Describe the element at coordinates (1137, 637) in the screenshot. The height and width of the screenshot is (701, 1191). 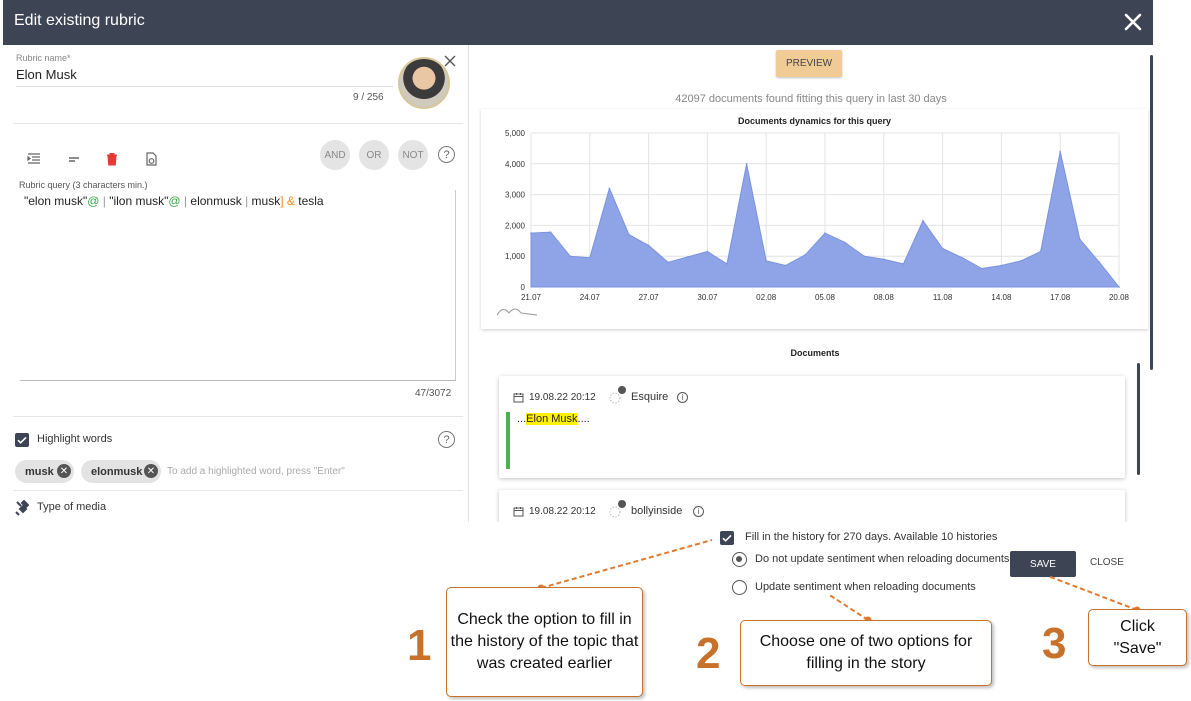
I see `callout-step-3: Click "Save"` at that location.